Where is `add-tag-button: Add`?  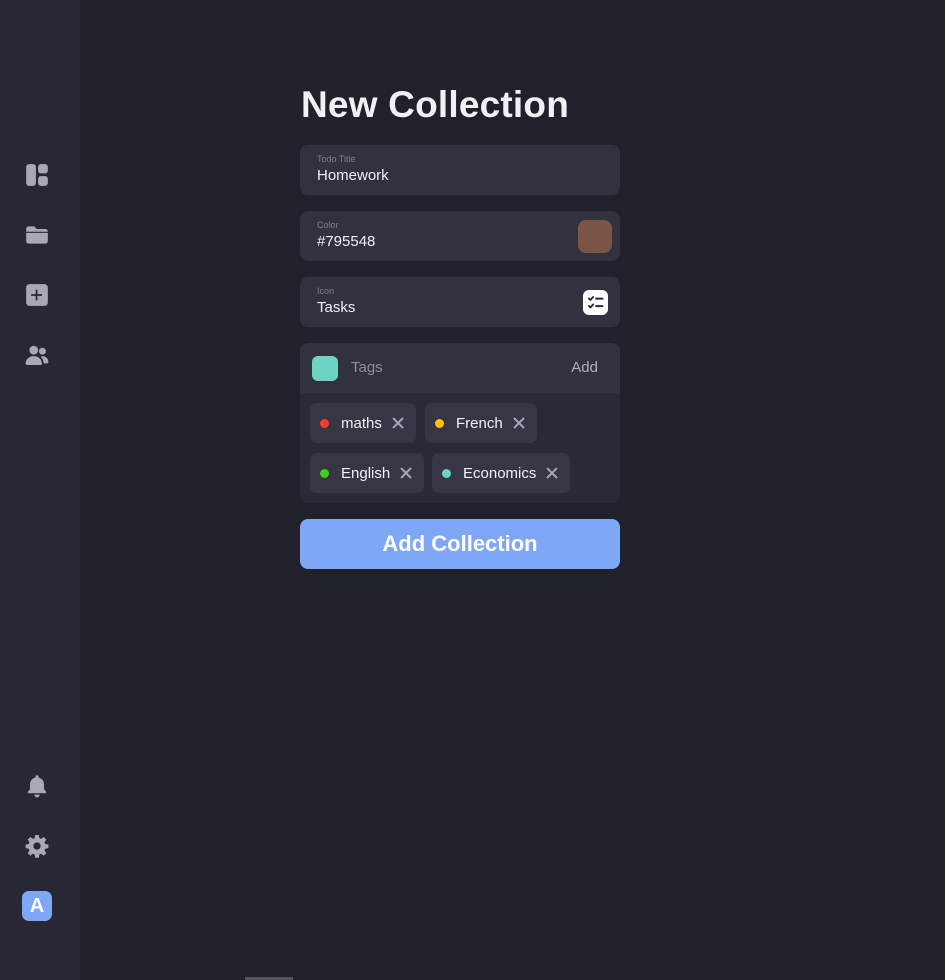
add-tag-button: Add is located at coordinates (584, 367).